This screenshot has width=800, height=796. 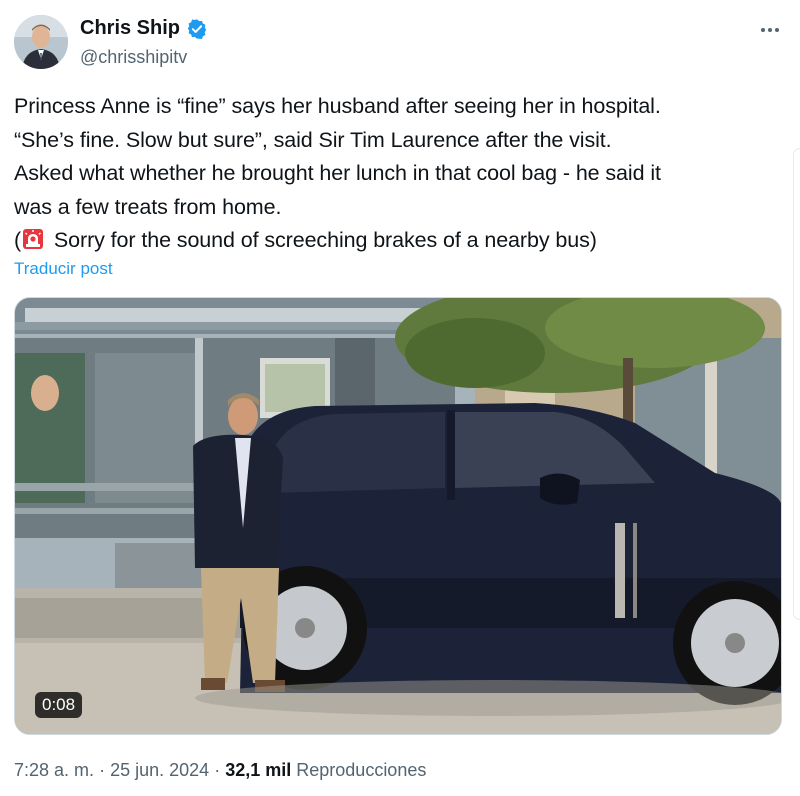 I want to click on side-panel-edge, so click(x=796, y=384).